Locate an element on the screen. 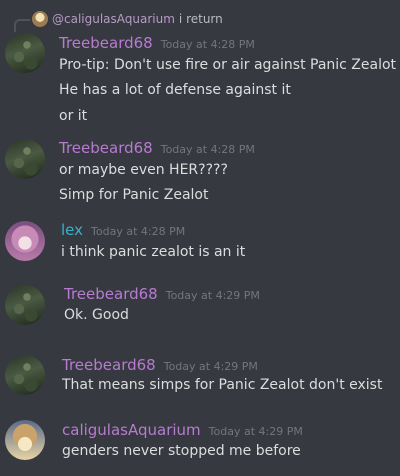 Image resolution: width=400 pixels, height=476 pixels. reply-reference: @caligulasAquarium i return is located at coordinates (127, 19).